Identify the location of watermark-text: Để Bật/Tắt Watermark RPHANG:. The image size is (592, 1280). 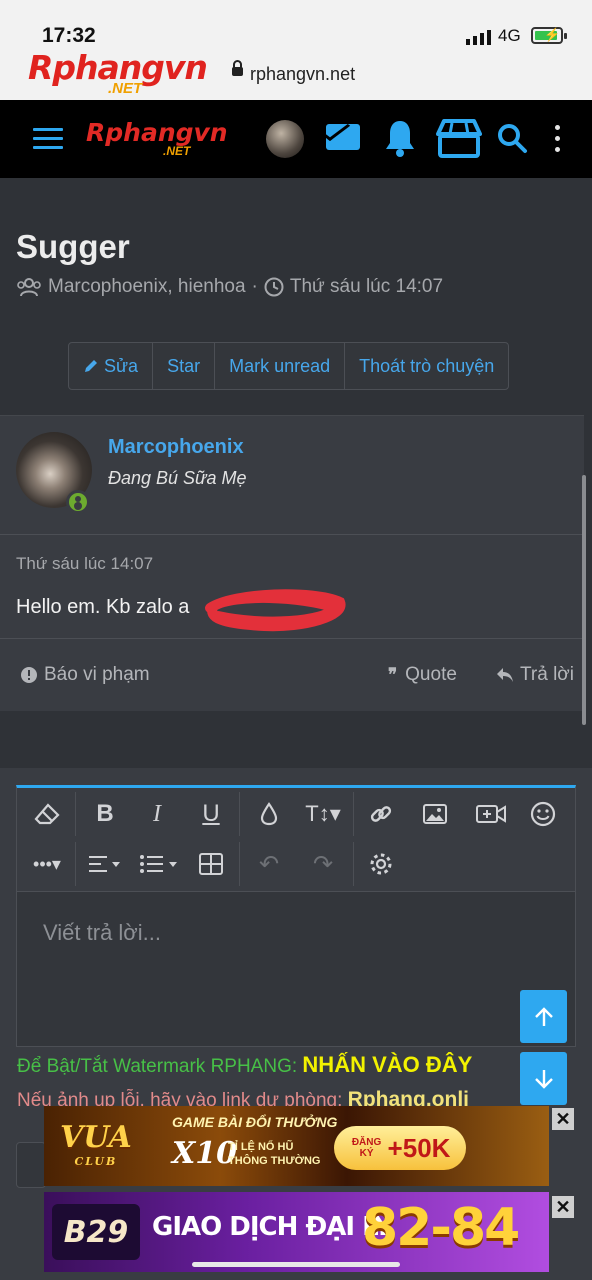
(160, 1066).